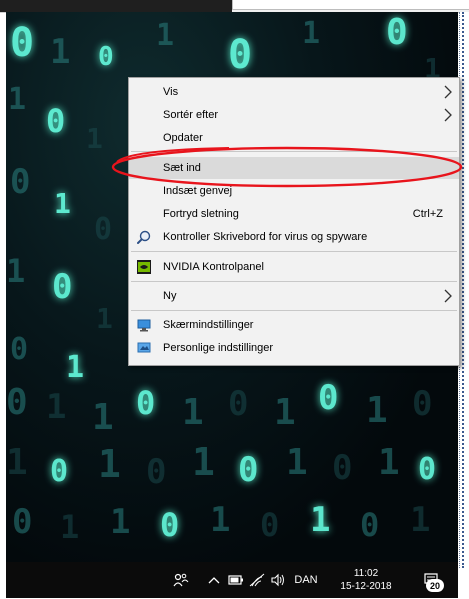 This screenshot has height=599, width=469. Describe the element at coordinates (278, 580) in the screenshot. I see `volume-icon` at that location.